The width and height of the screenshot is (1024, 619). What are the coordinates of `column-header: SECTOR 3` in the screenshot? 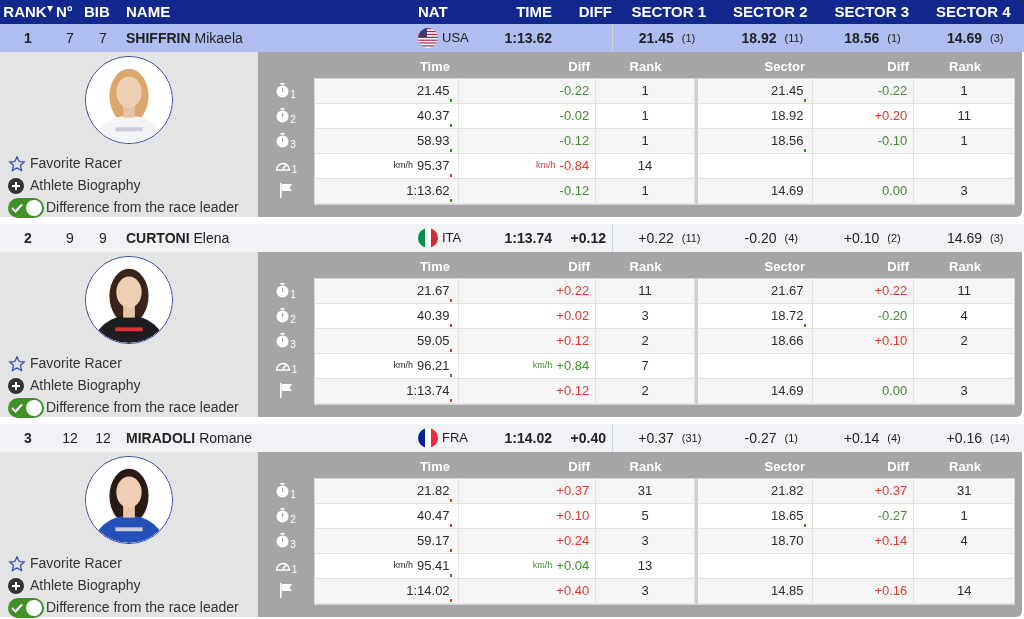 It's located at (872, 12).